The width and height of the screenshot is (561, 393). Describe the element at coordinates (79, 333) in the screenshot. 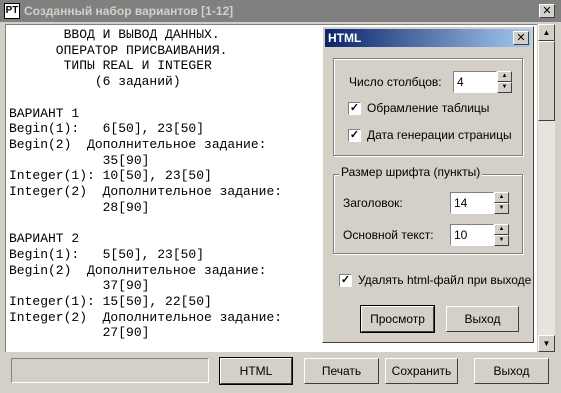

I see `text-line: 27[90]` at that location.